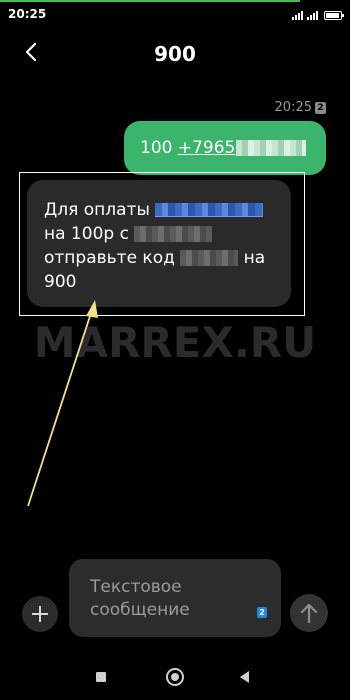 This screenshot has width=350, height=700. Describe the element at coordinates (40, 614) in the screenshot. I see `add-attachment-button` at that location.